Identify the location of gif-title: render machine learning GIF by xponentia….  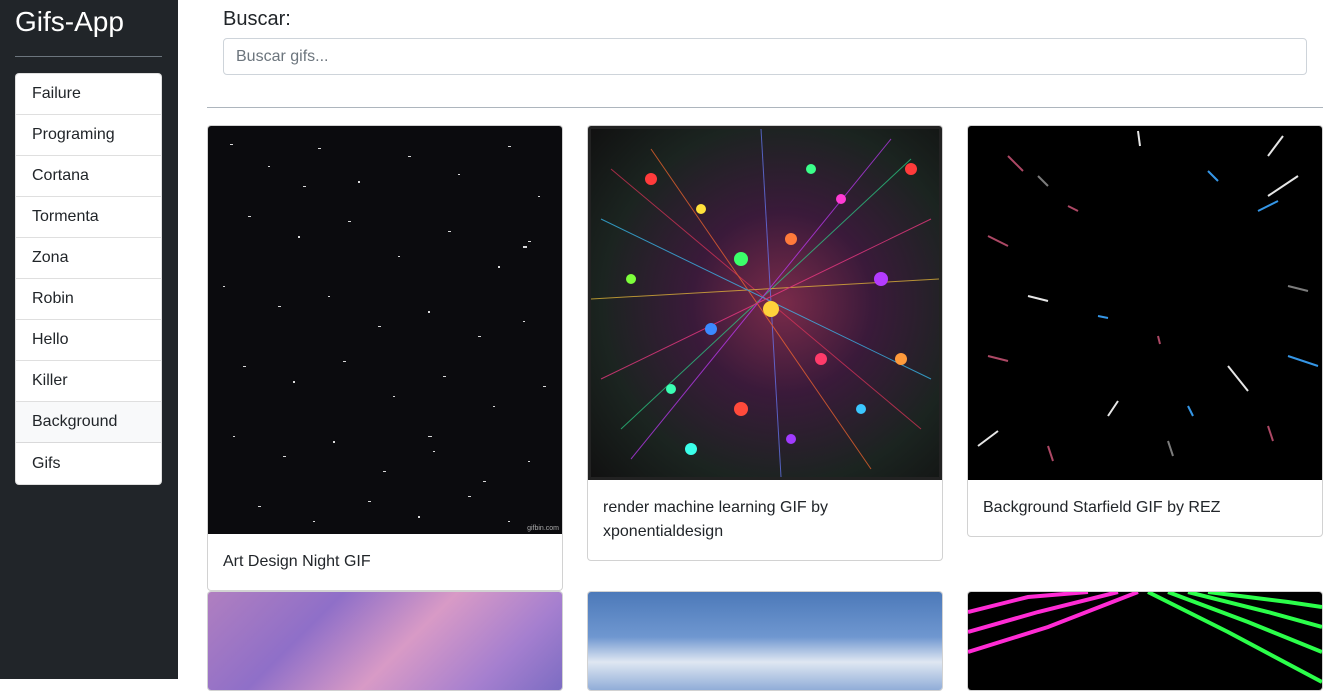
(715, 519).